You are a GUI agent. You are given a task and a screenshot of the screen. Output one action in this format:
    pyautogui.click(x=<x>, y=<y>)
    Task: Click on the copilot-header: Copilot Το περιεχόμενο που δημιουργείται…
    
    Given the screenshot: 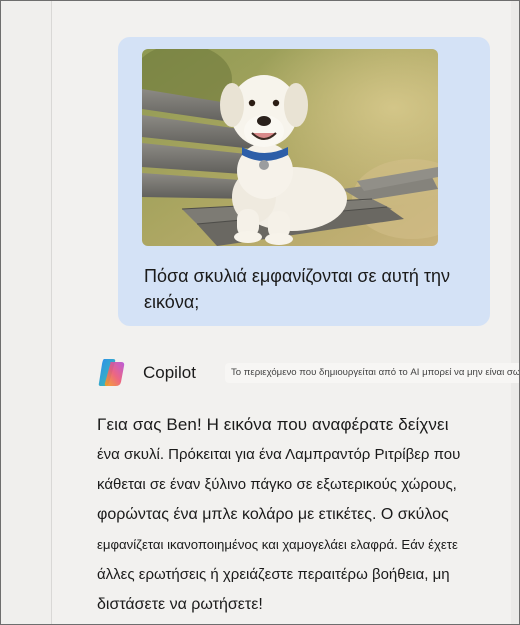 What is the action you would take?
    pyautogui.click(x=307, y=373)
    